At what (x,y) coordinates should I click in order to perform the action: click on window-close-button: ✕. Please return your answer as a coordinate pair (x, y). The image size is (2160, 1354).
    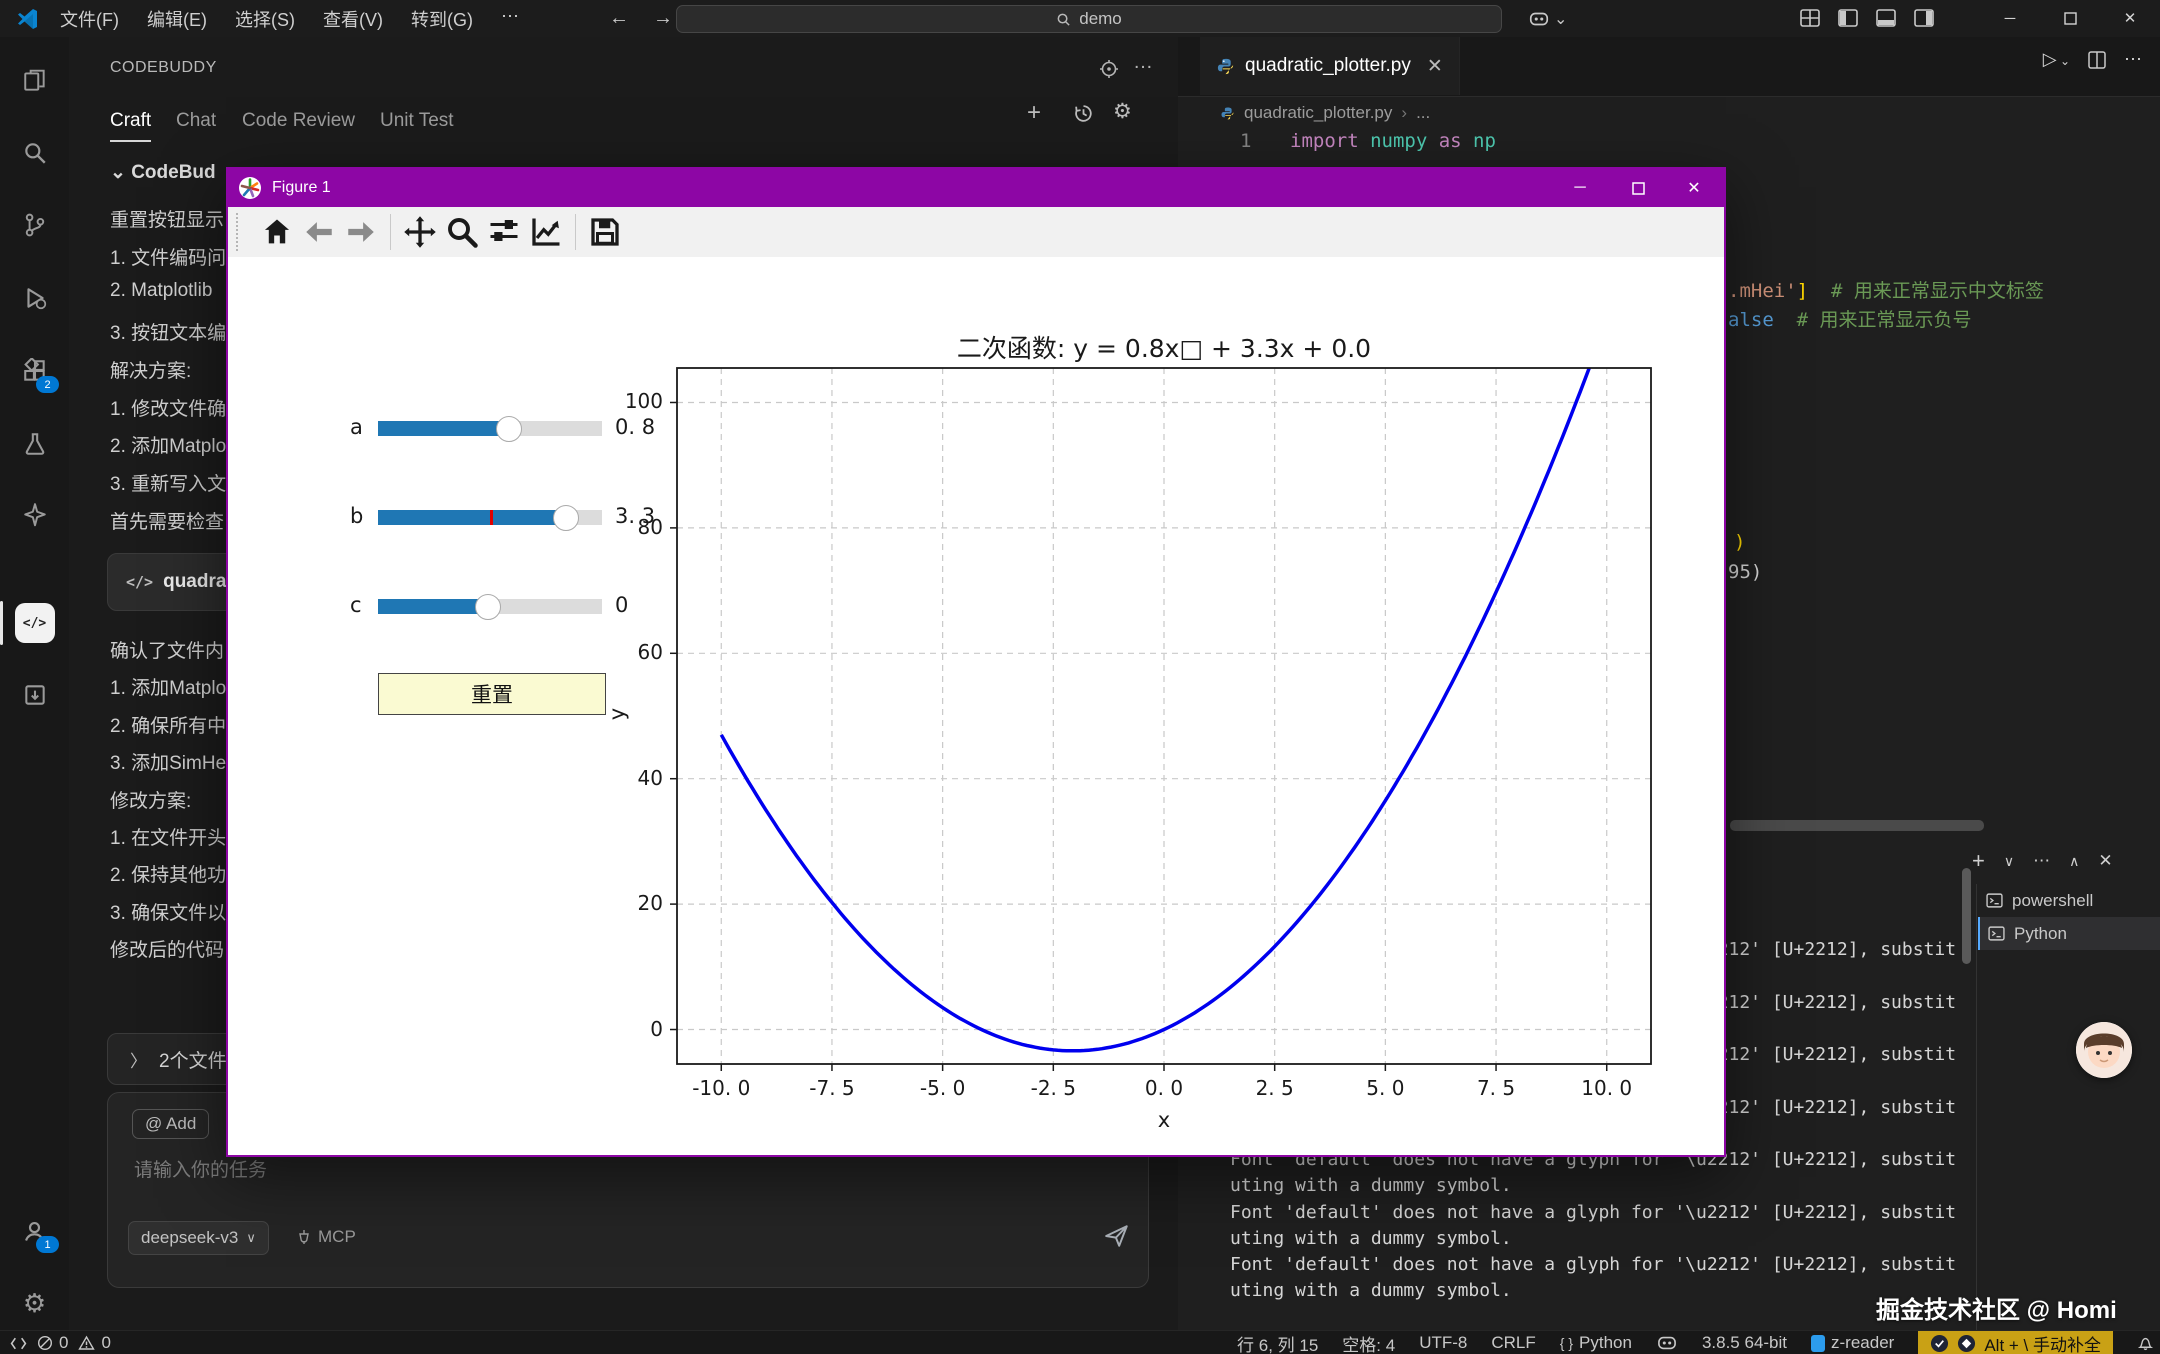
    Looking at the image, I should click on (2130, 18).